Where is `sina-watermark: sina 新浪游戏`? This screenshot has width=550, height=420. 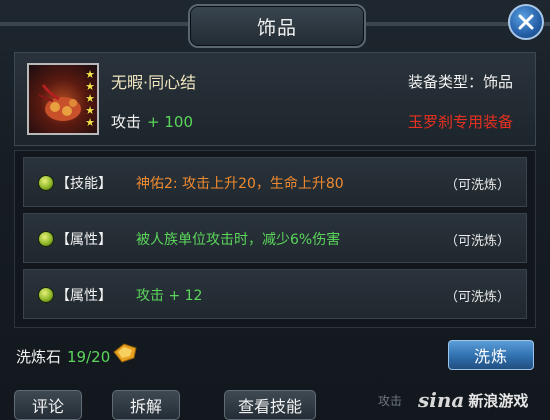 sina-watermark: sina 新浪游戏 is located at coordinates (473, 400).